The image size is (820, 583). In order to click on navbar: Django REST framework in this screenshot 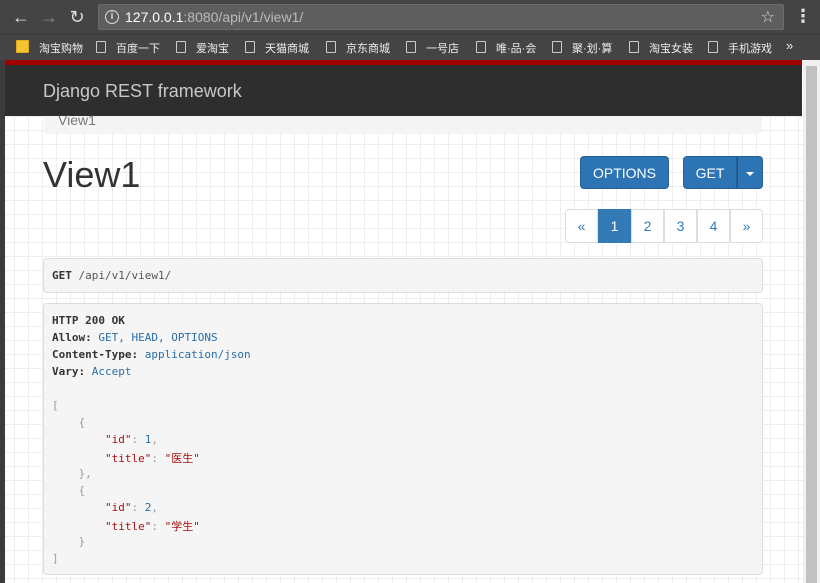, I will do `click(403, 90)`.